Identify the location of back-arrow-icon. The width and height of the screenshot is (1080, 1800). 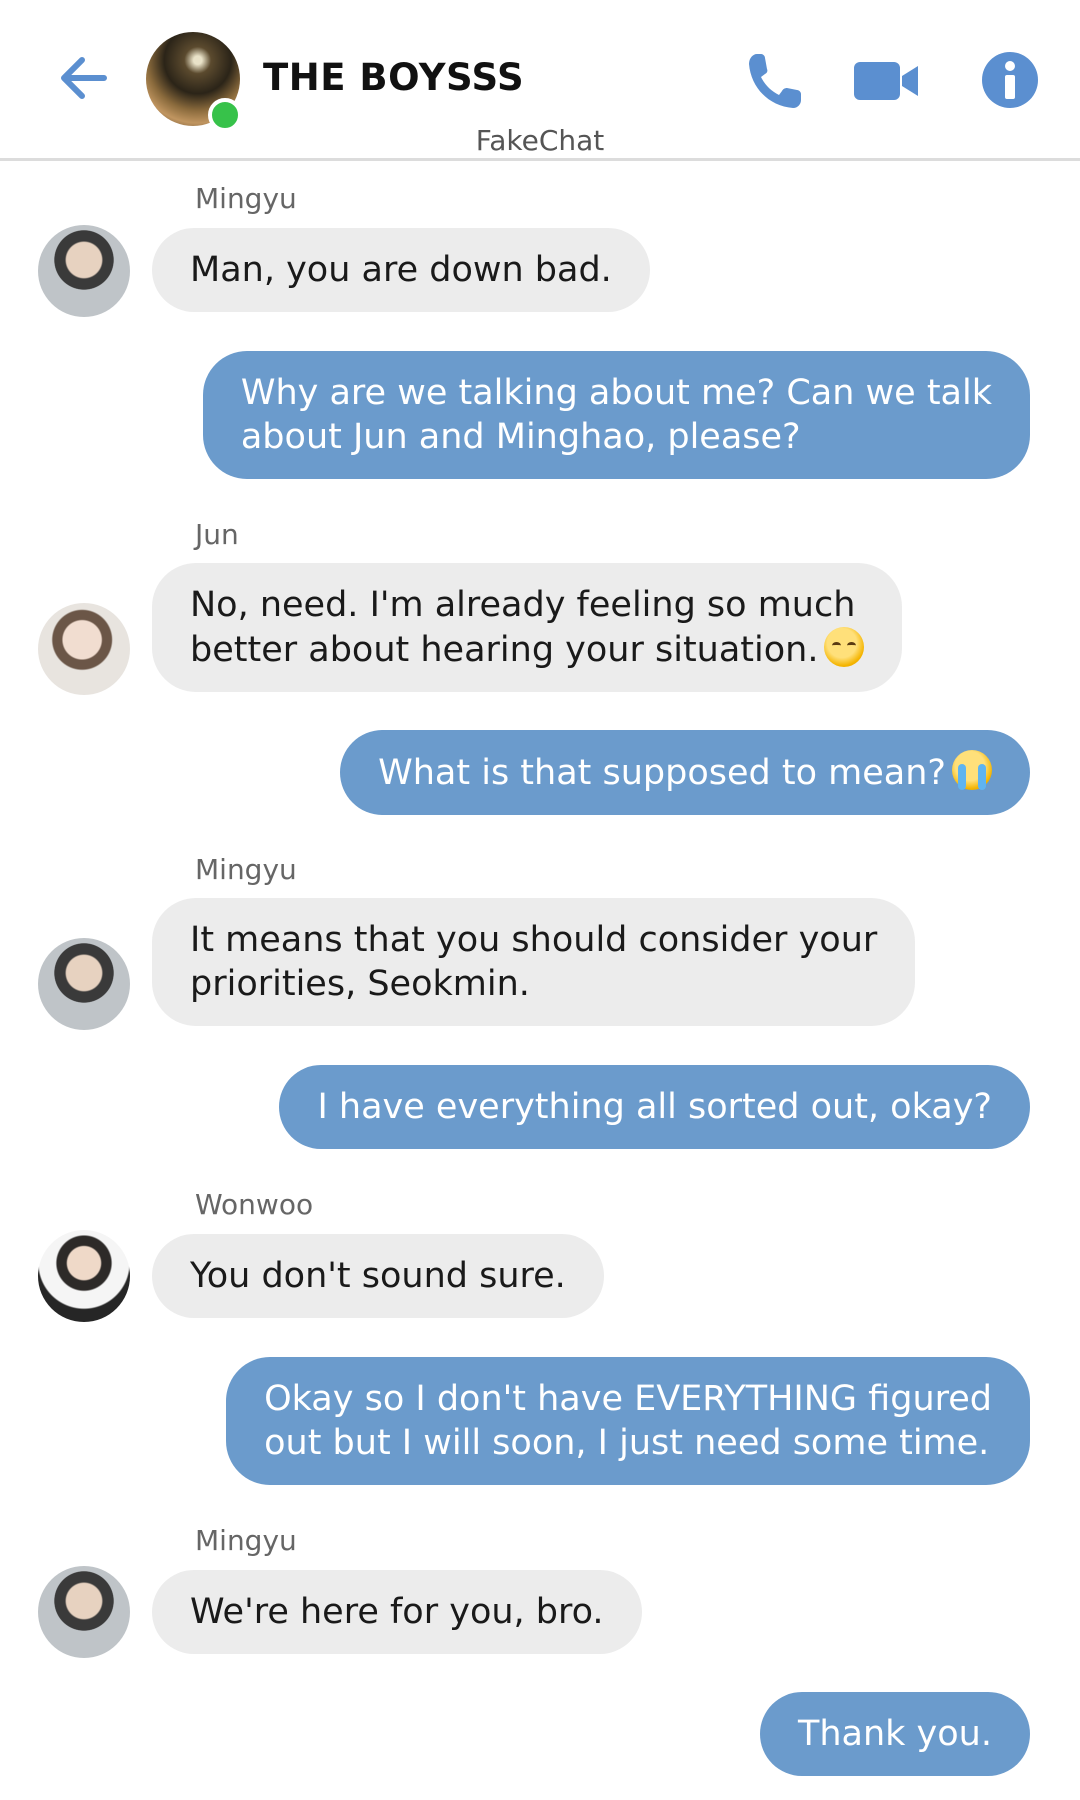
(84, 78).